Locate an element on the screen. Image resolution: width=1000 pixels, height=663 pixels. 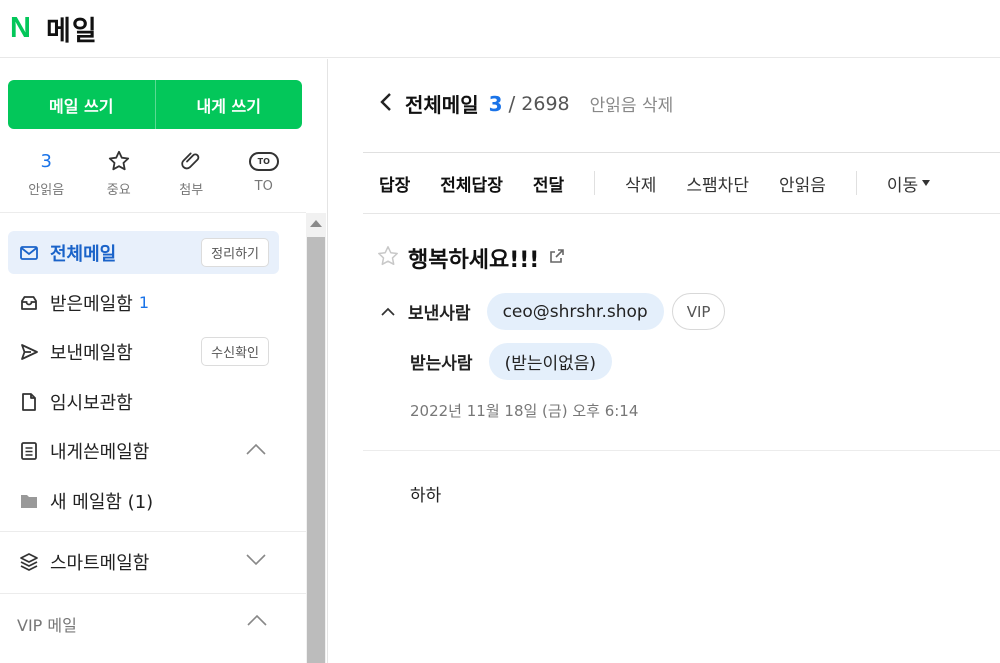
mail-subject-row: 행복하세요!!! is located at coordinates (470, 258).